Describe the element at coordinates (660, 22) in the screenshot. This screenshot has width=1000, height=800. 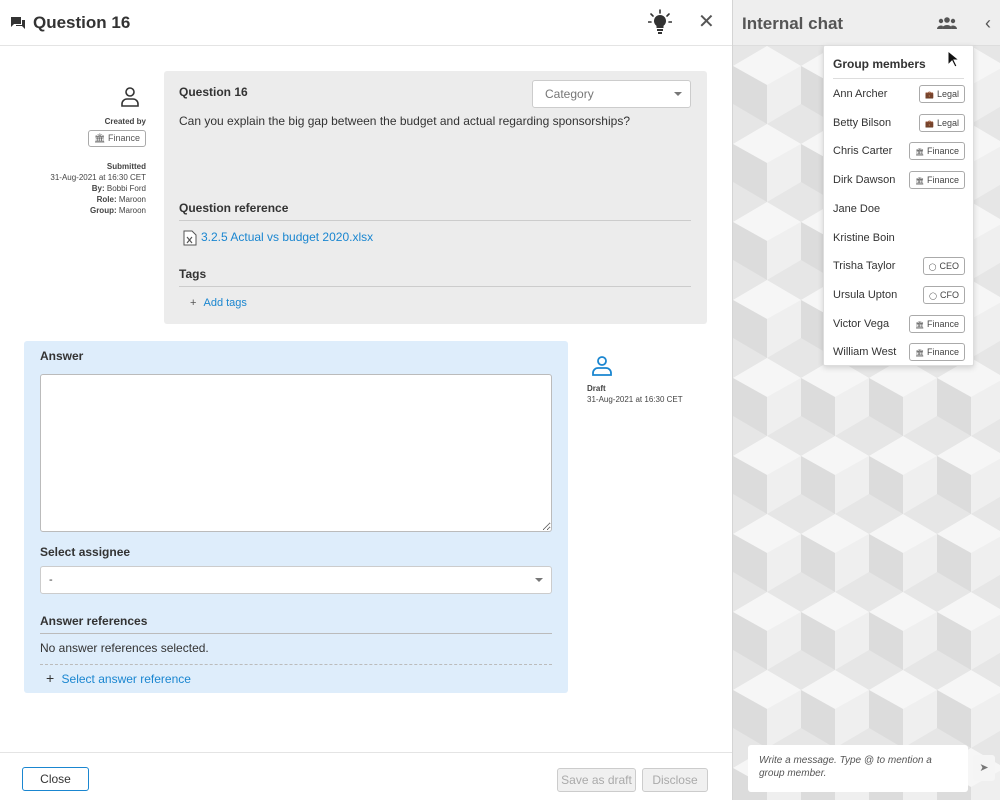
I see `lightbulb-icon` at that location.